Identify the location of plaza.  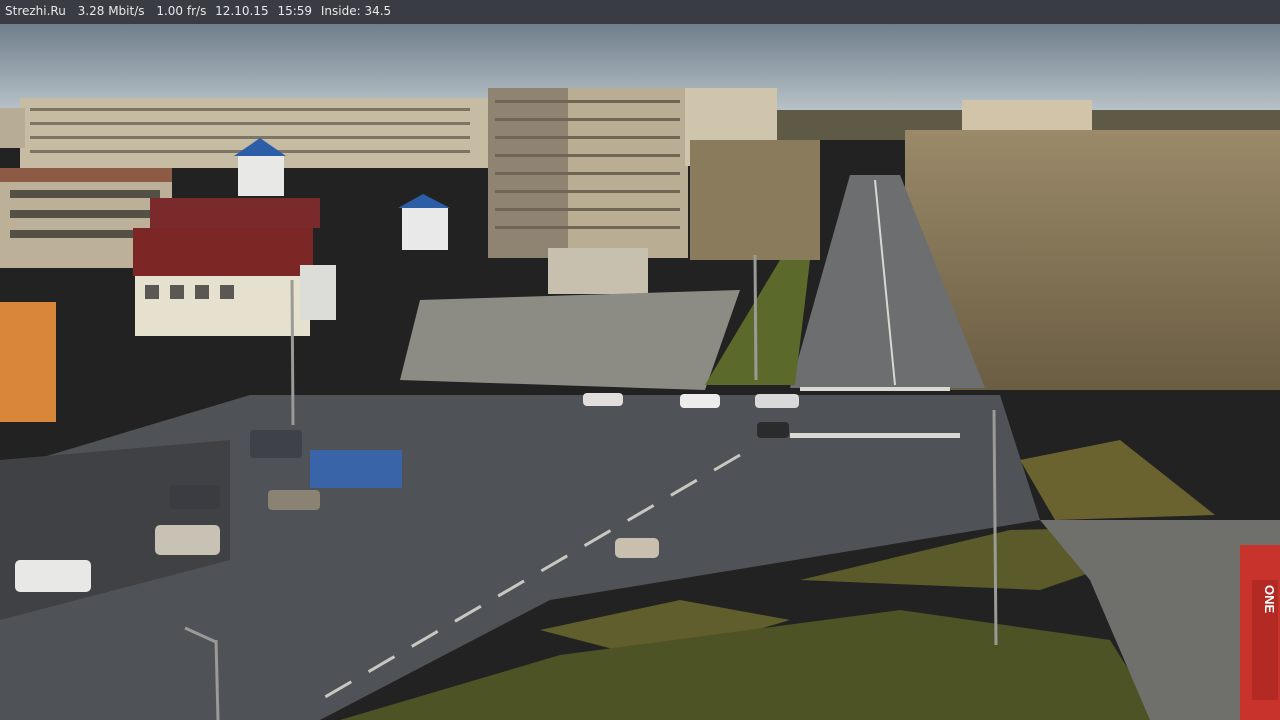
(570, 340).